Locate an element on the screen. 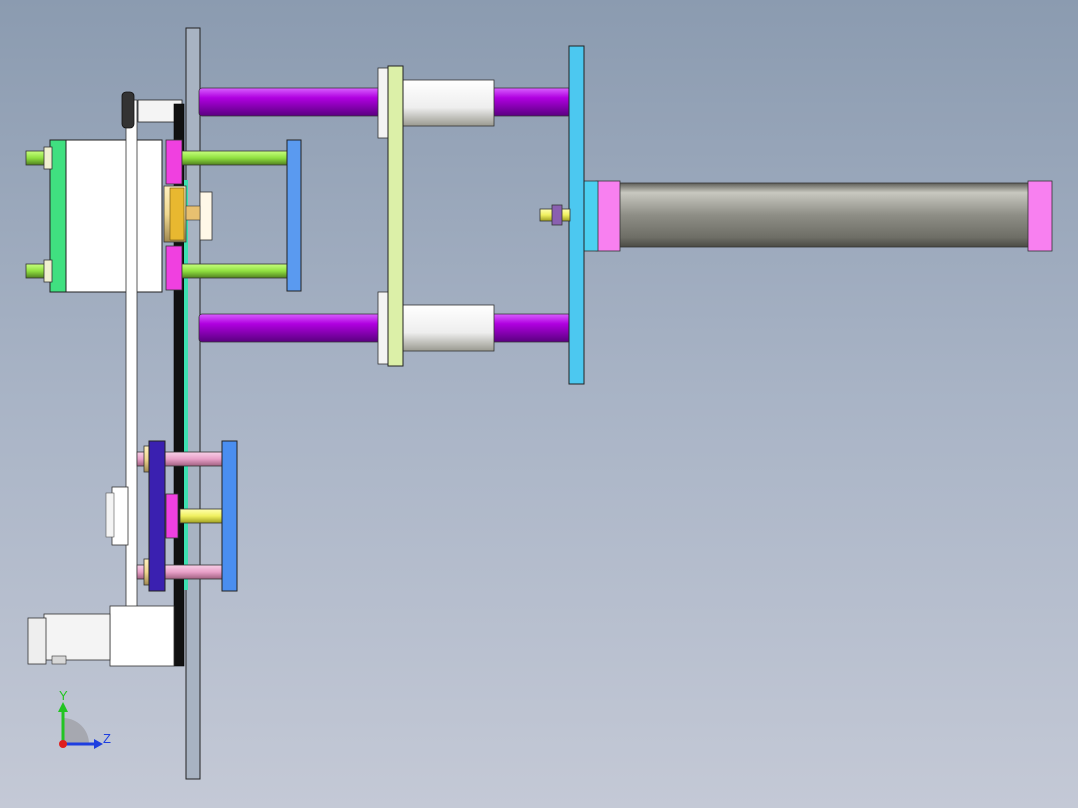  moving-plate is located at coordinates (395, 216).